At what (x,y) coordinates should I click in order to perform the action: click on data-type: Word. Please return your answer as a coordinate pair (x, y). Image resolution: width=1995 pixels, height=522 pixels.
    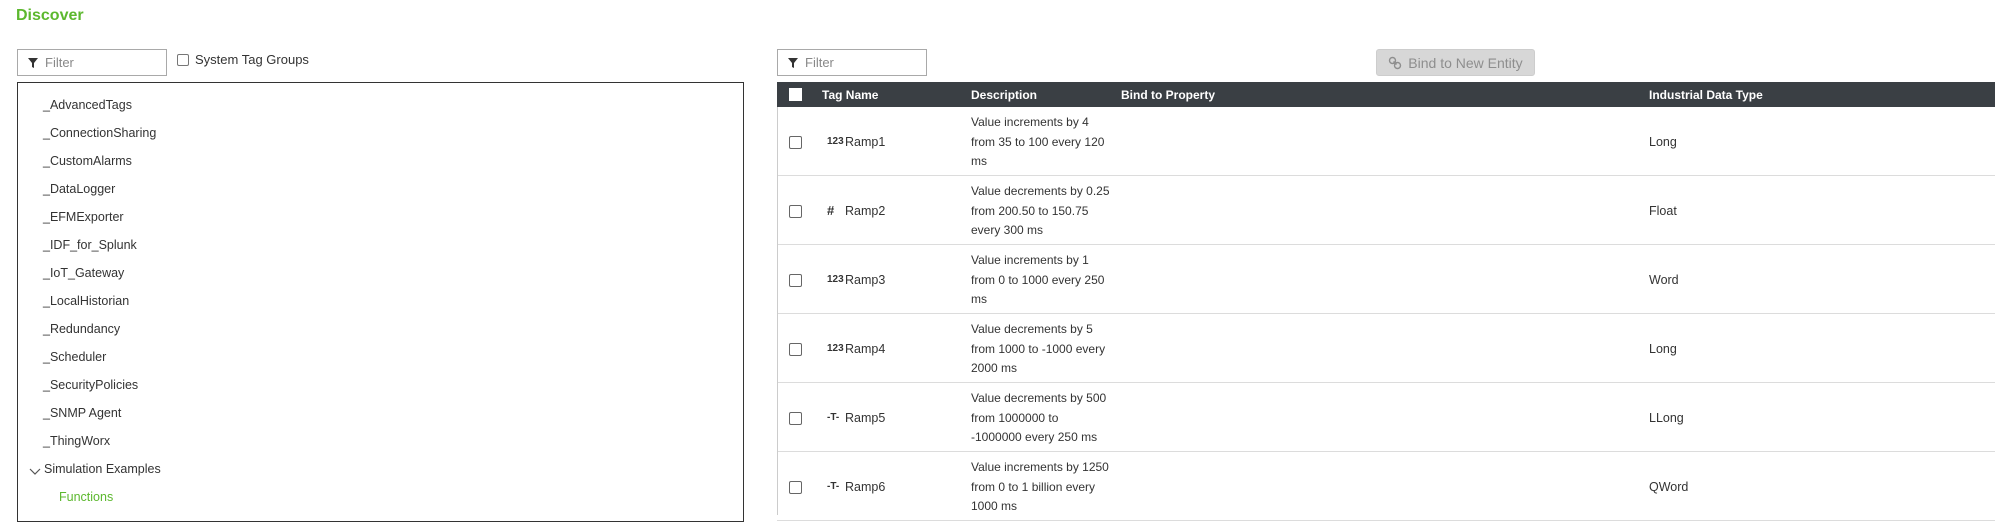
    Looking at the image, I should click on (1664, 280).